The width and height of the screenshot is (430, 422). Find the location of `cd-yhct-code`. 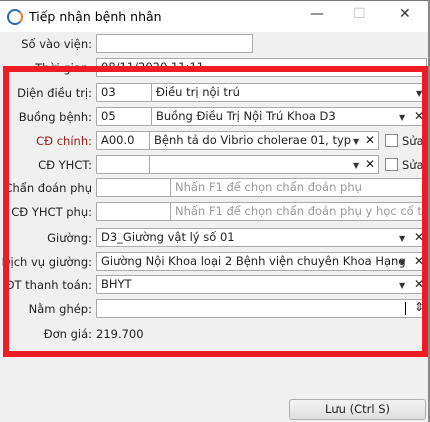

cd-yhct-code is located at coordinates (123, 164).